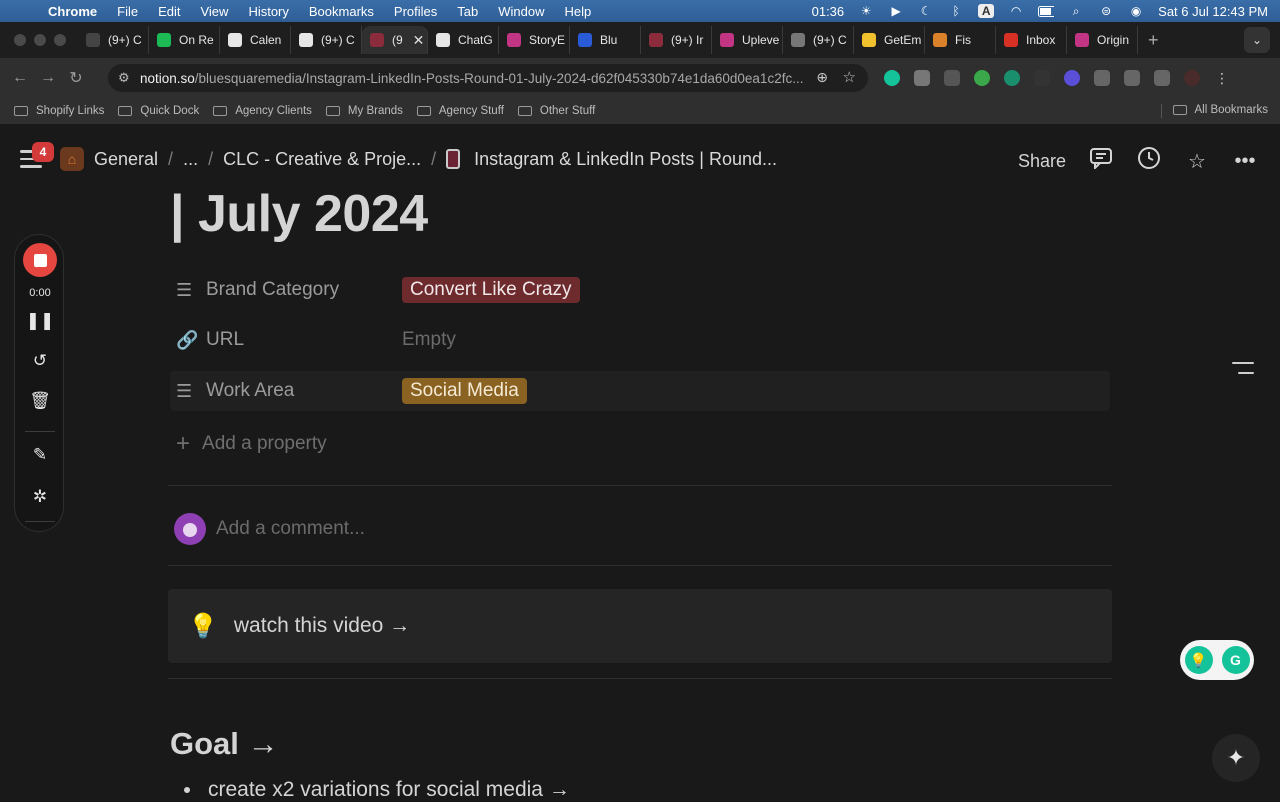  What do you see at coordinates (286, 290) in the screenshot?
I see `property-name: ☰ Brand Category` at bounding box center [286, 290].